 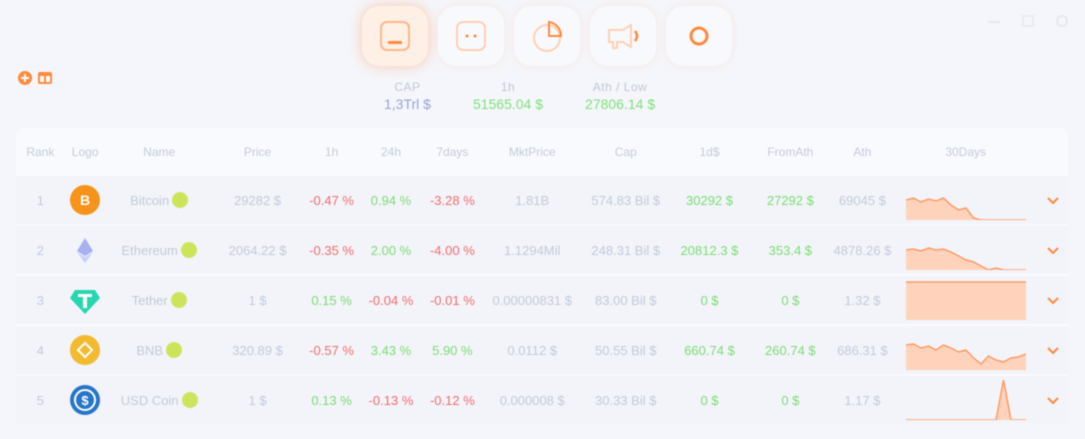 I want to click on cell-name: Bitcoin, so click(x=159, y=200).